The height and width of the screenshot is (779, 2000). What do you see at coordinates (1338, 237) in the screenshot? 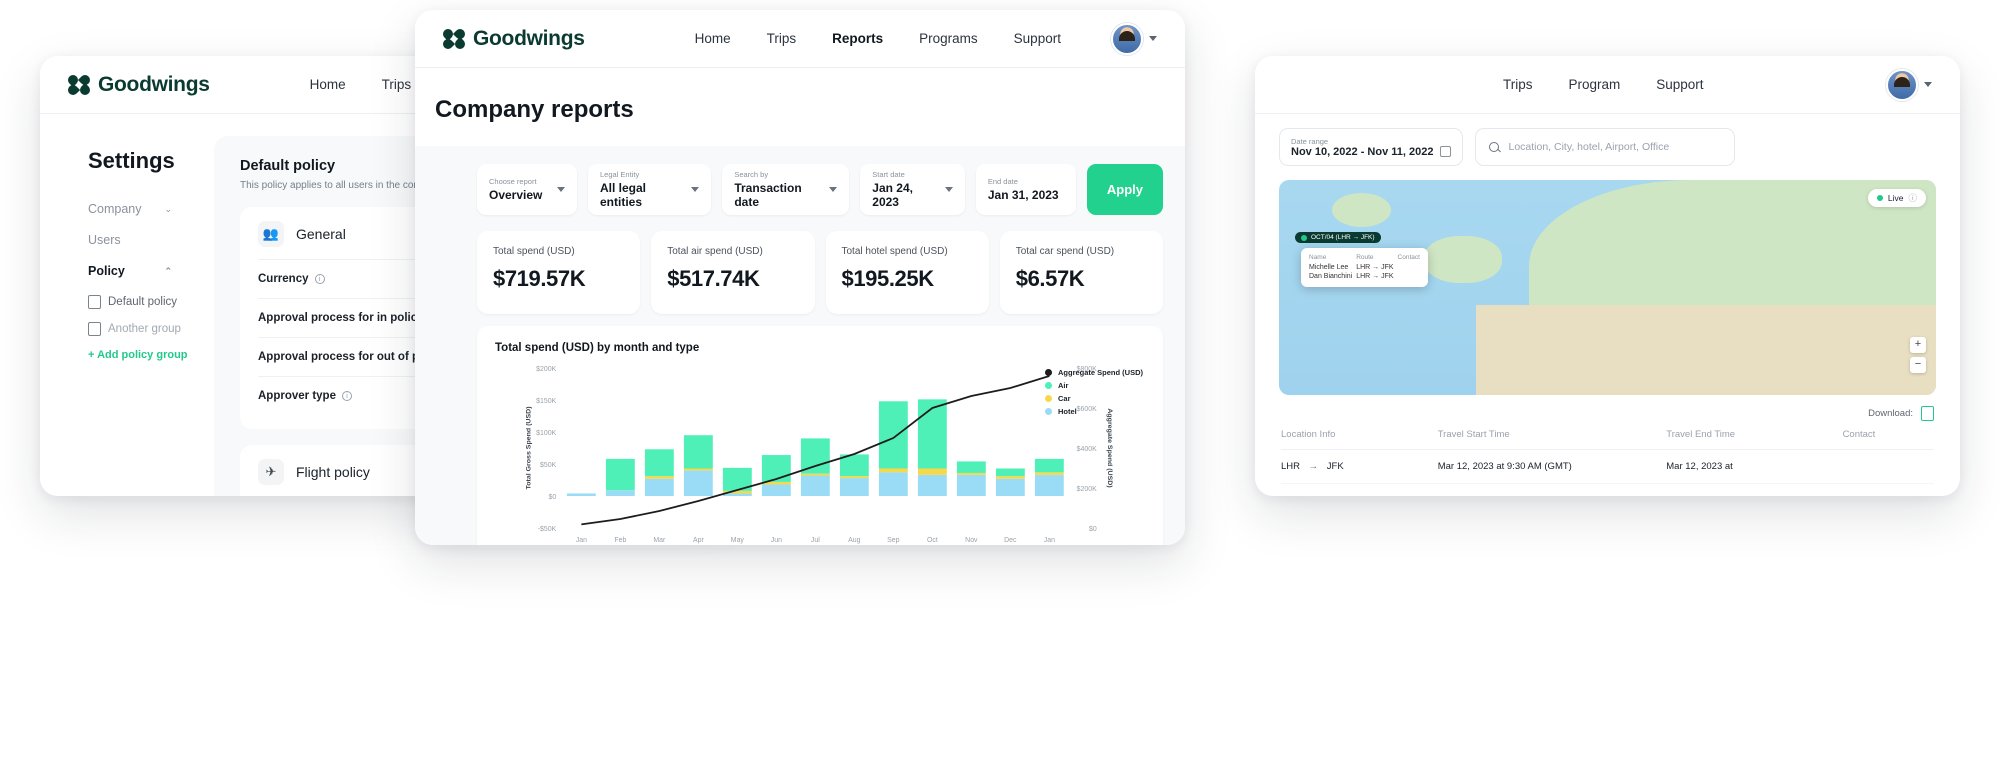
I see `route-pill: OCT/04 (LHR → JFK)` at bounding box center [1338, 237].